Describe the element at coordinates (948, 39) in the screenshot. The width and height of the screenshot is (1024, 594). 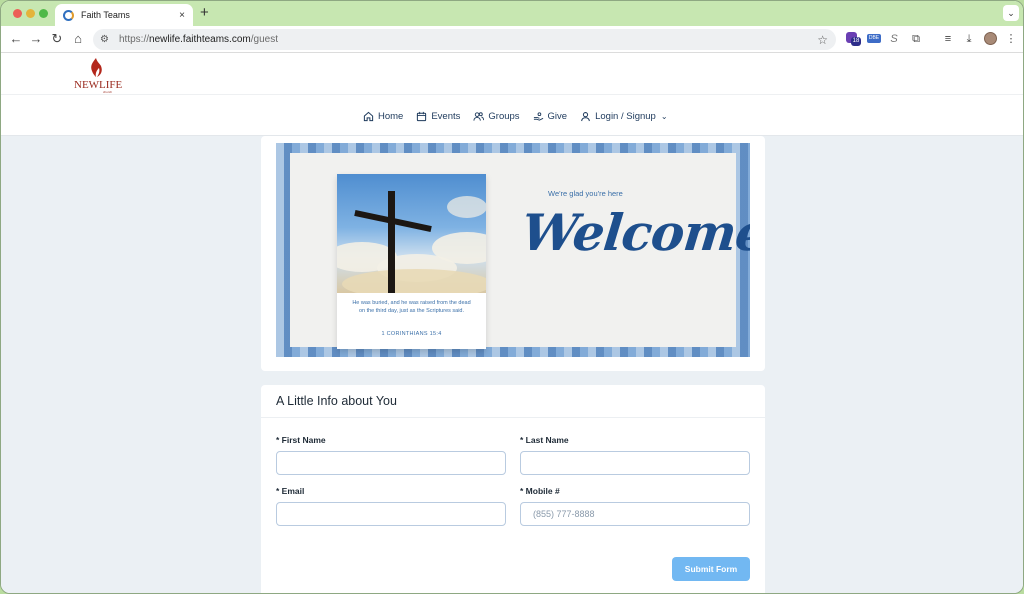
I see `reading-list-icon: ≡` at that location.